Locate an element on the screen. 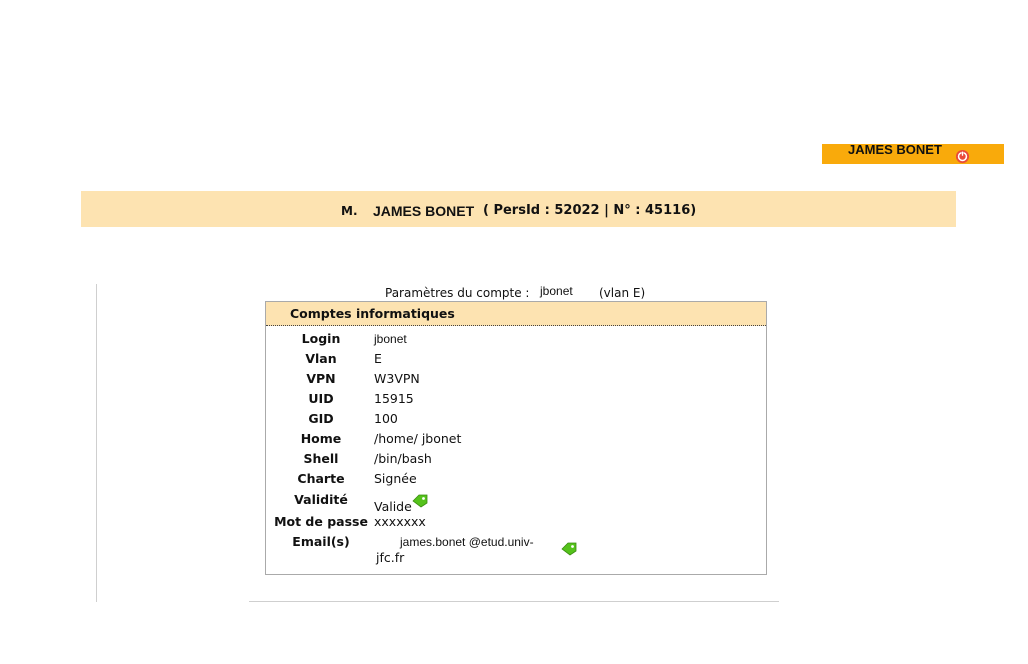 The width and height of the screenshot is (1028, 664). account-params: Paramètres du compte : jbonet (vlan E) is located at coordinates (515, 292).